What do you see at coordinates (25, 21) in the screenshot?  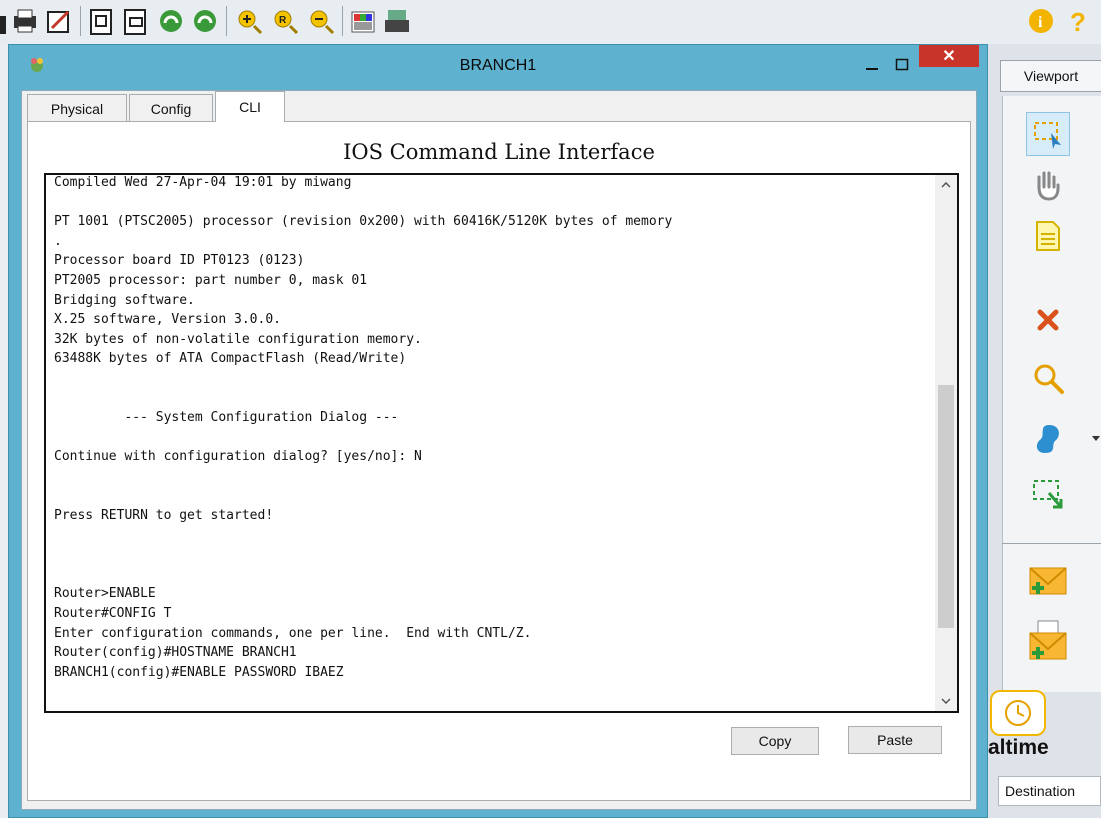 I see `print-icon` at bounding box center [25, 21].